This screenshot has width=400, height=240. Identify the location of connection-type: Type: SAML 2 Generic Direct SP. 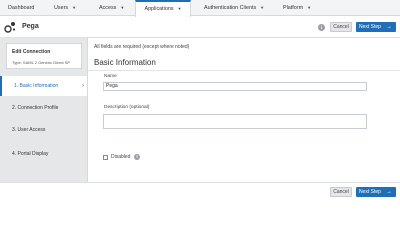
(41, 62).